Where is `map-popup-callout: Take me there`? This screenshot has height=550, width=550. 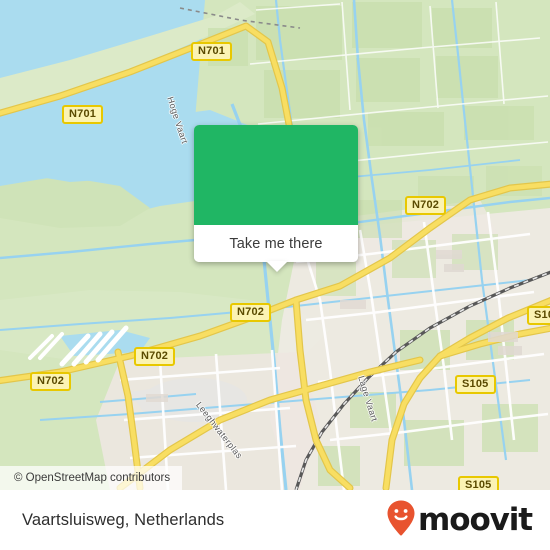
map-popup-callout: Take me there is located at coordinates (276, 198).